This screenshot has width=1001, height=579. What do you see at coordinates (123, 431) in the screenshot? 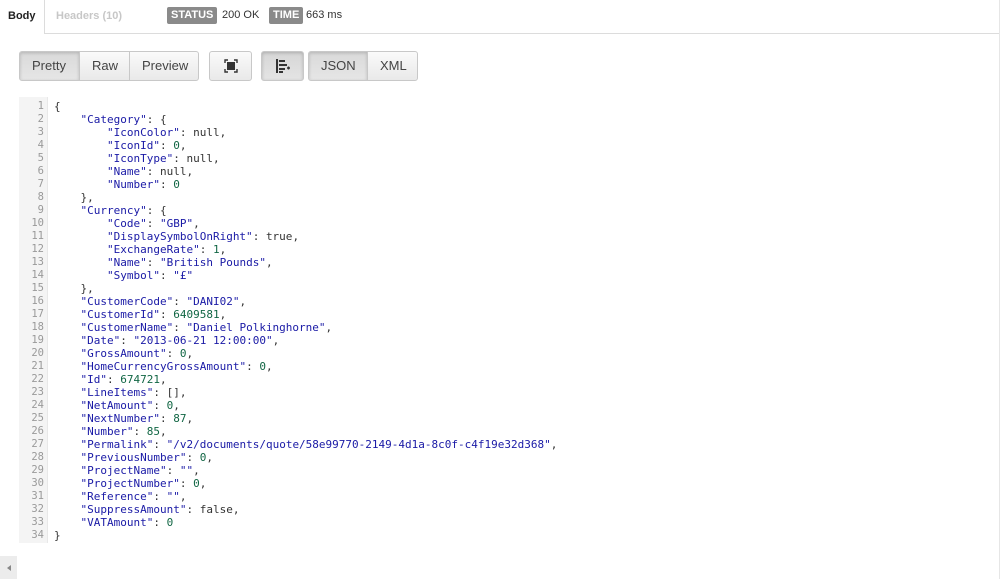
I see `code-text: "Number": 85,` at bounding box center [123, 431].